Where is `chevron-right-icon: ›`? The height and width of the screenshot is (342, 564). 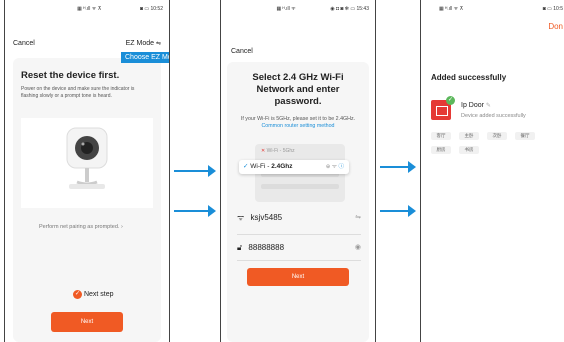
chevron-right-icon: › is located at coordinates (121, 227).